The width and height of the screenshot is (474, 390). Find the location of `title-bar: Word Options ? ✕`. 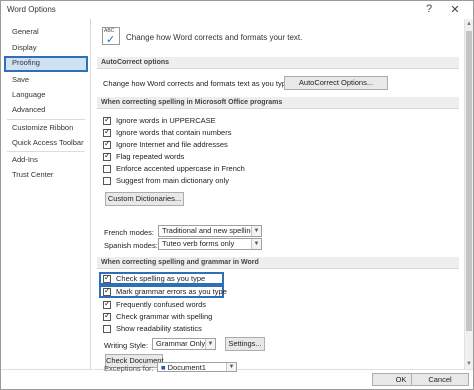

title-bar: Word Options ? ✕ is located at coordinates (237, 10).